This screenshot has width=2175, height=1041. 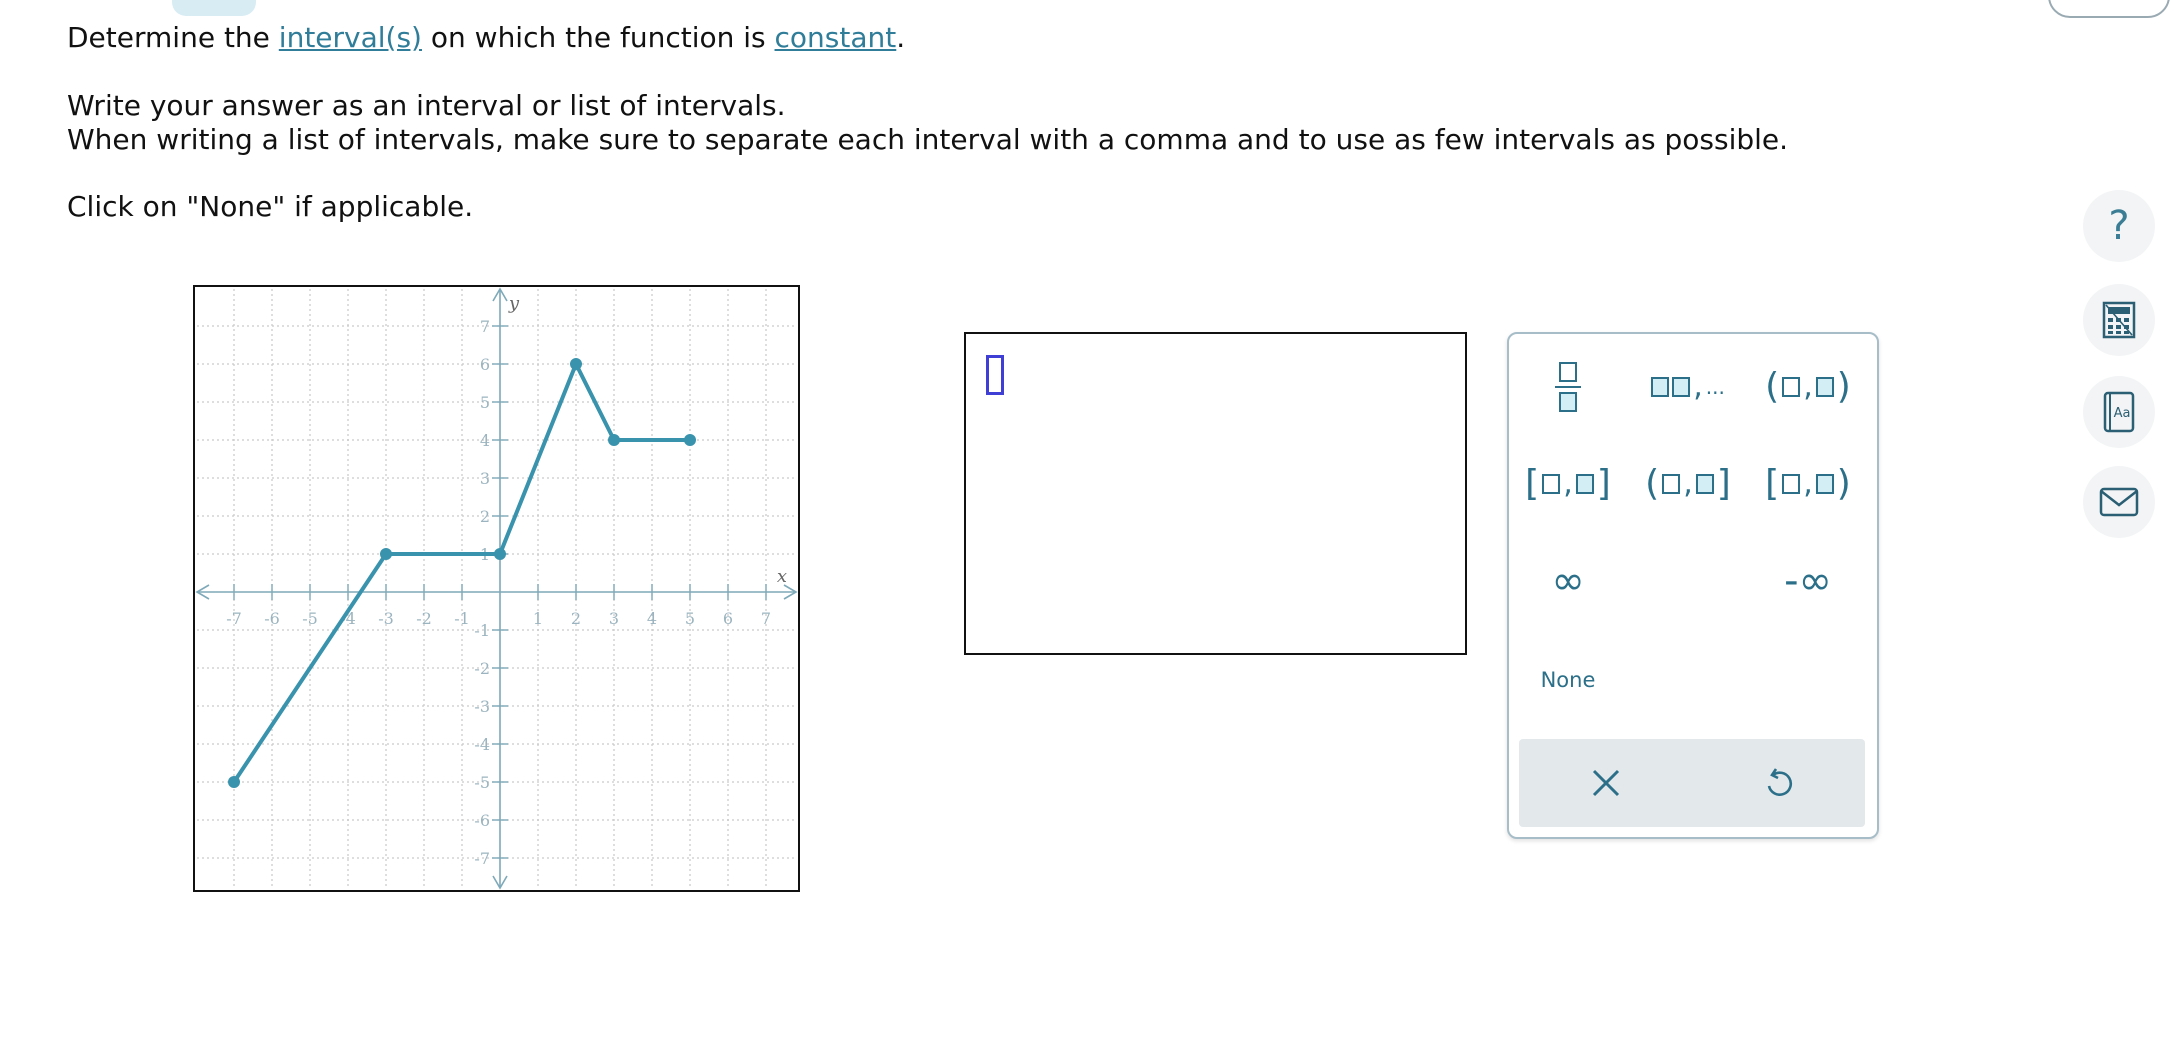 What do you see at coordinates (350, 37) in the screenshot?
I see `interval-link: interval(s)` at bounding box center [350, 37].